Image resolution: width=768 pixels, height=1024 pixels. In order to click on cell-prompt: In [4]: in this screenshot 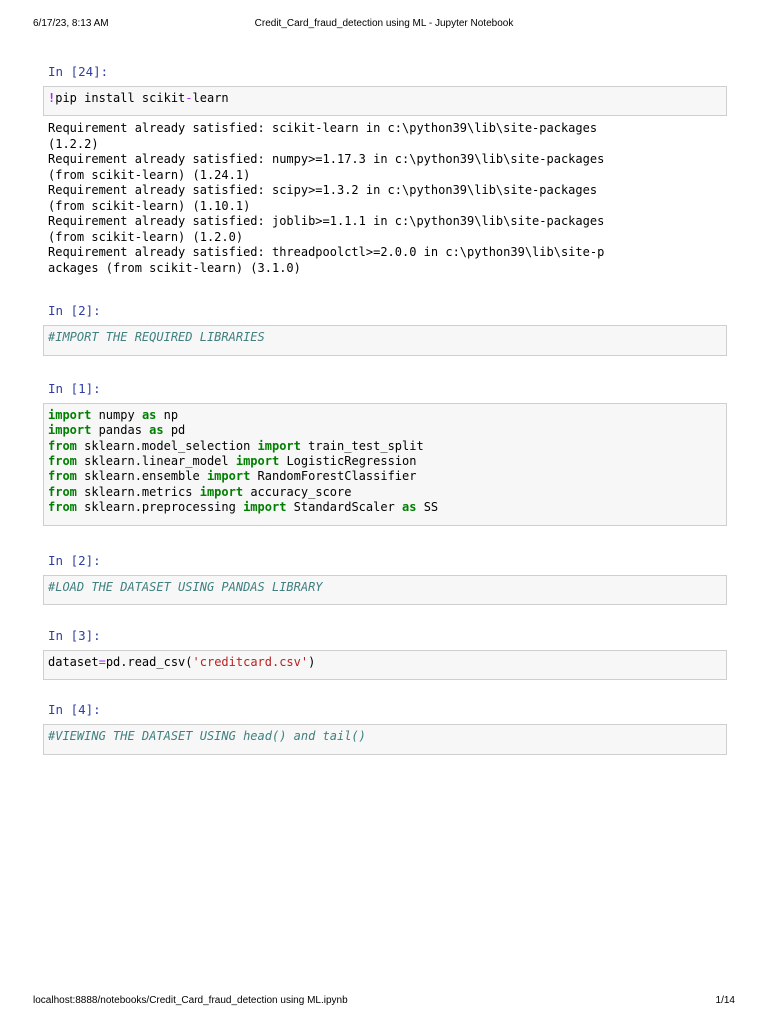, I will do `click(74, 710)`.